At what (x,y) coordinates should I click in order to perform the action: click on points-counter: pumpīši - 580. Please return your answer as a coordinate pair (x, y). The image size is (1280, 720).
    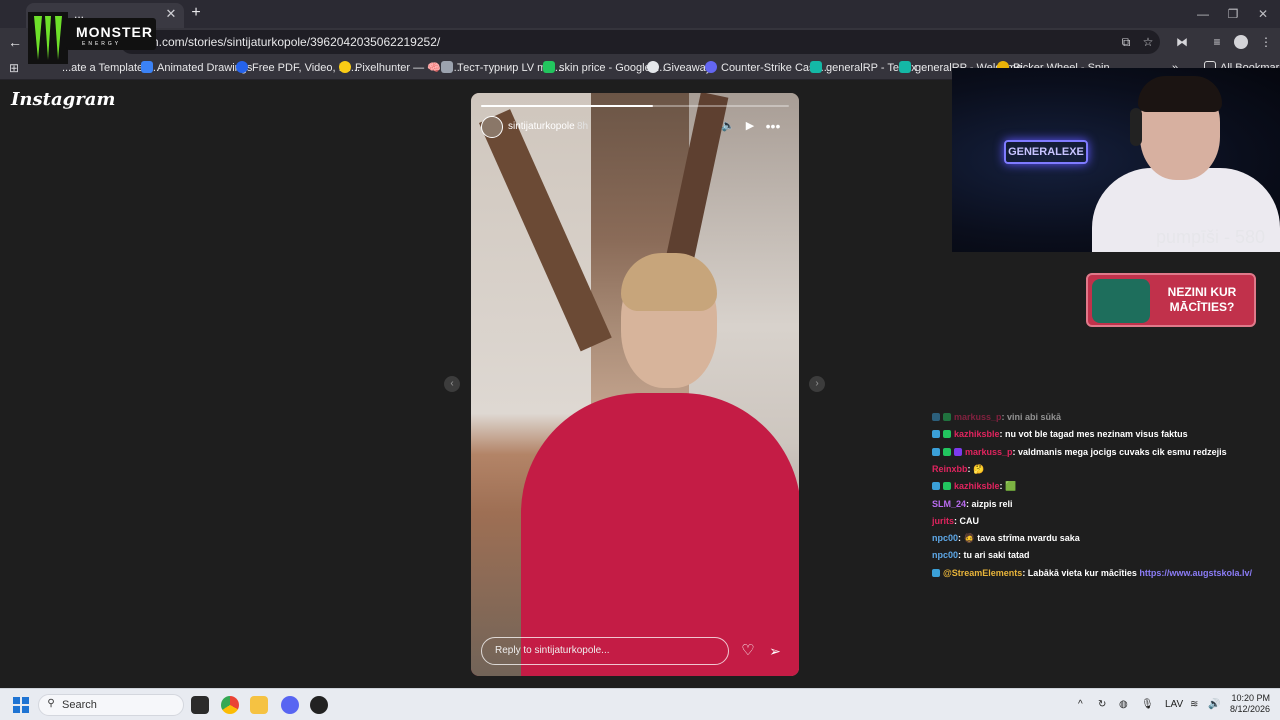
    Looking at the image, I should click on (1211, 237).